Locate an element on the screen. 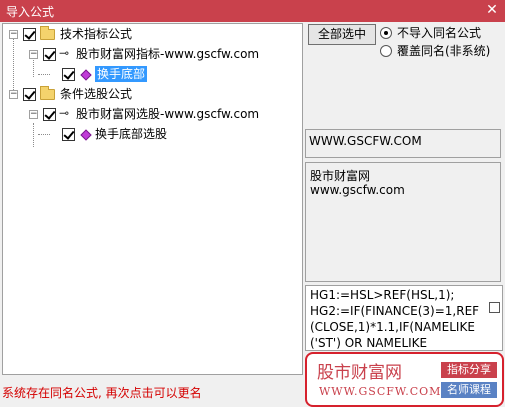 The image size is (505, 407). watermark-site: WWW.GSCFW.COM is located at coordinates (380, 391).